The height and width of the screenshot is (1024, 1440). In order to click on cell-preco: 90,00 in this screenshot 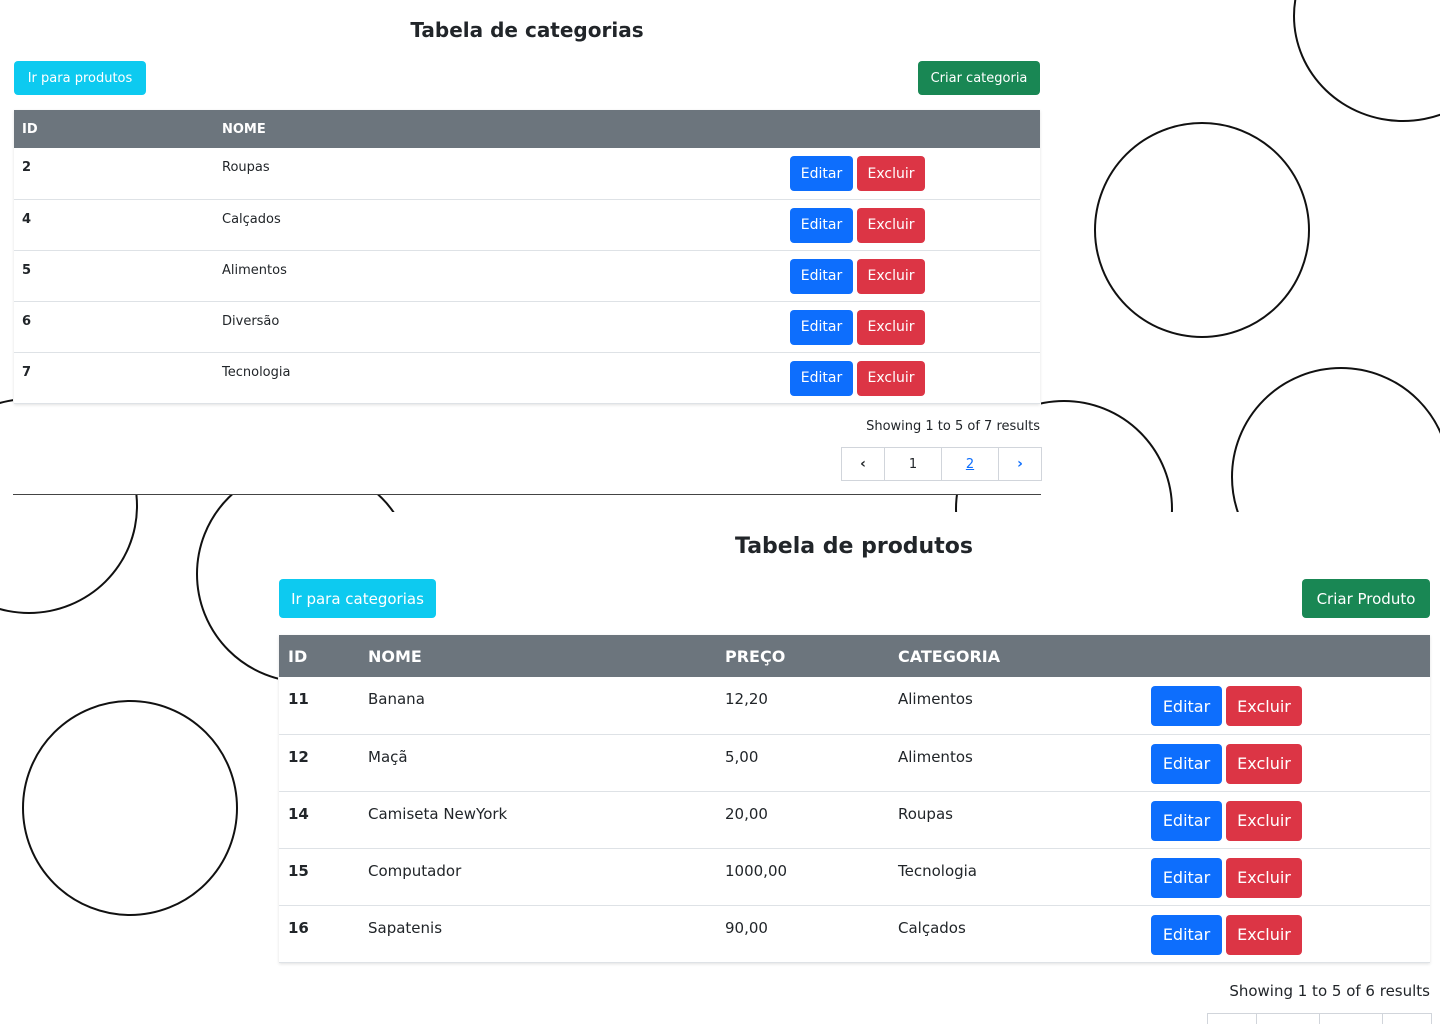, I will do `click(802, 934)`.